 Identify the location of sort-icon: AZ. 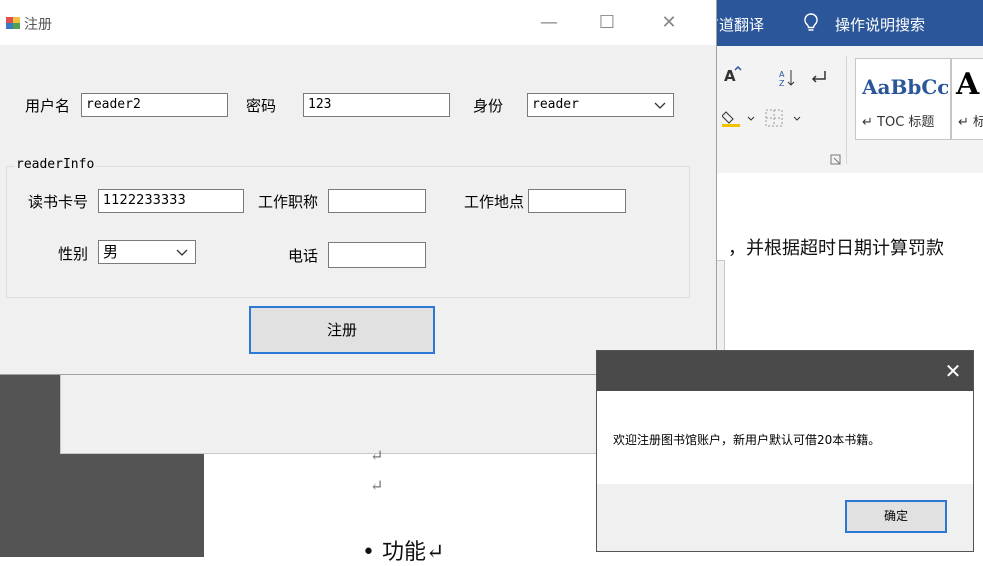
(787, 78).